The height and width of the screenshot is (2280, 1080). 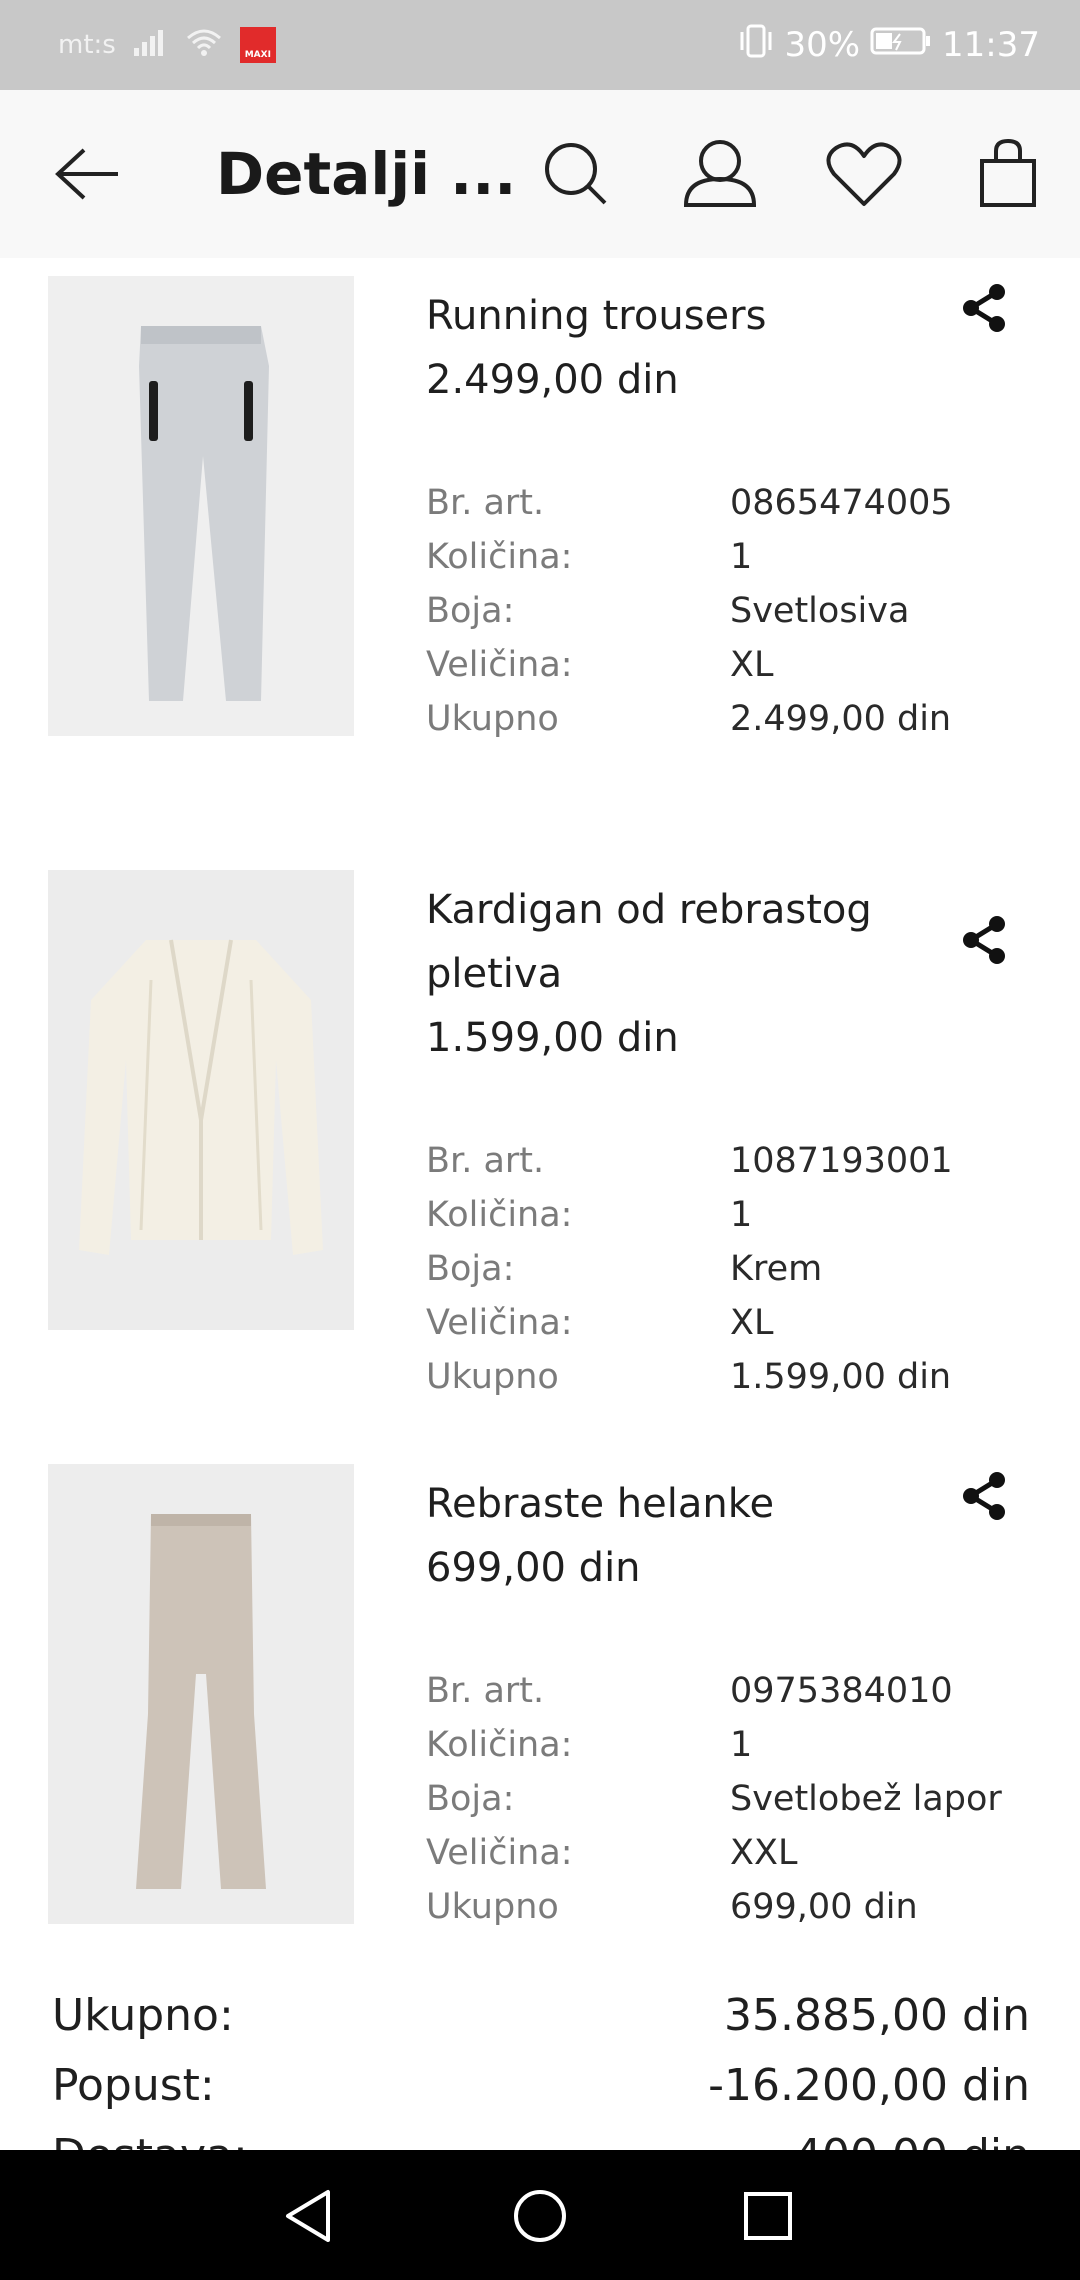 I want to click on system-nav-bar, so click(x=540, y=2215).